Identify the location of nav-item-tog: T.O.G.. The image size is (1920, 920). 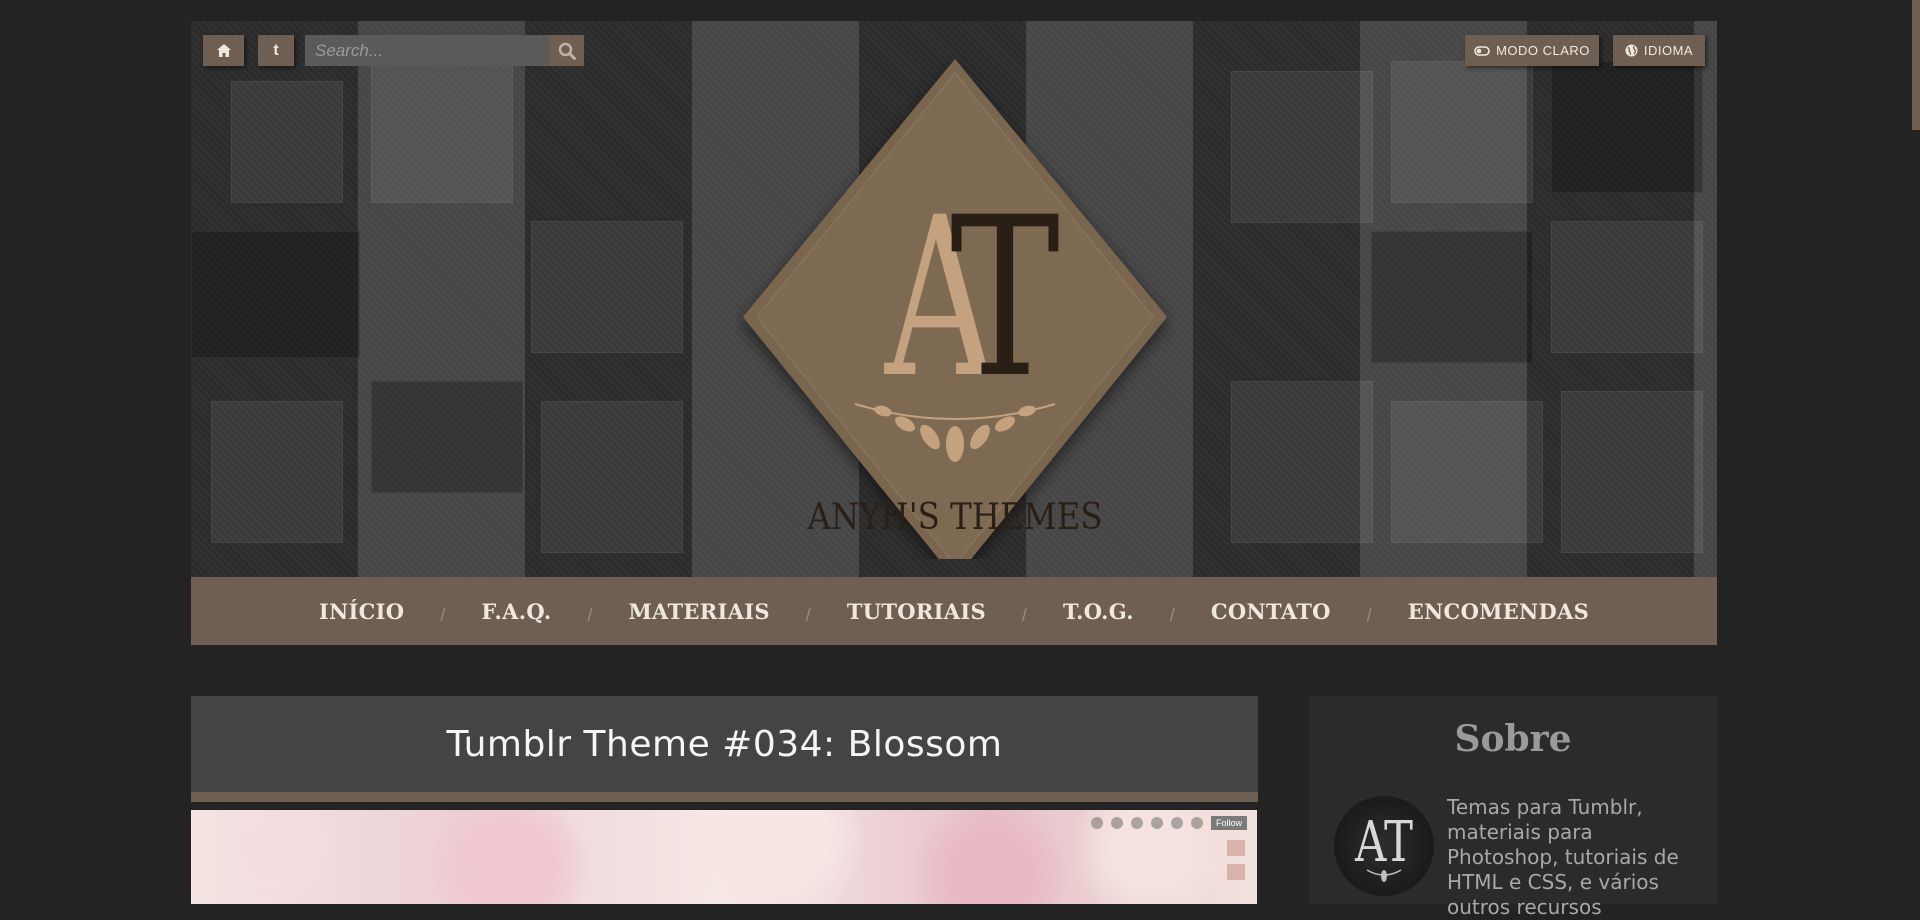
(1098, 611).